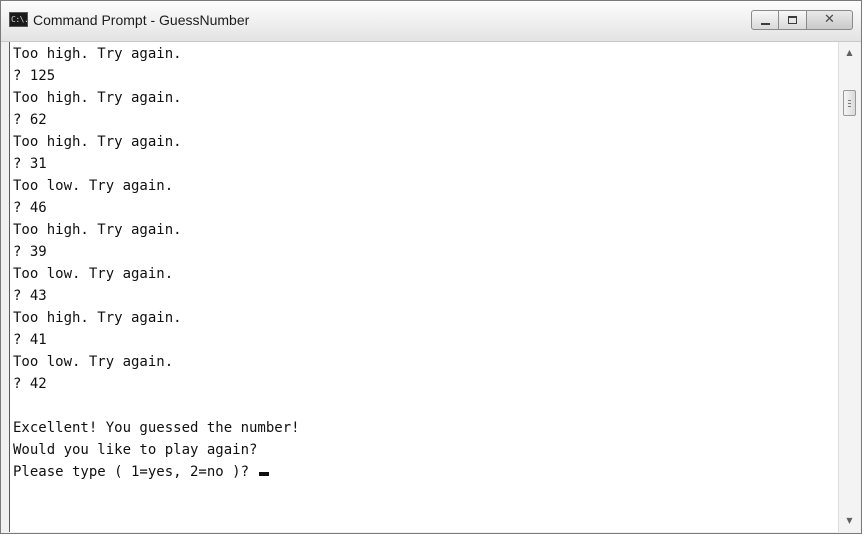  I want to click on close-button: ✕, so click(830, 20).